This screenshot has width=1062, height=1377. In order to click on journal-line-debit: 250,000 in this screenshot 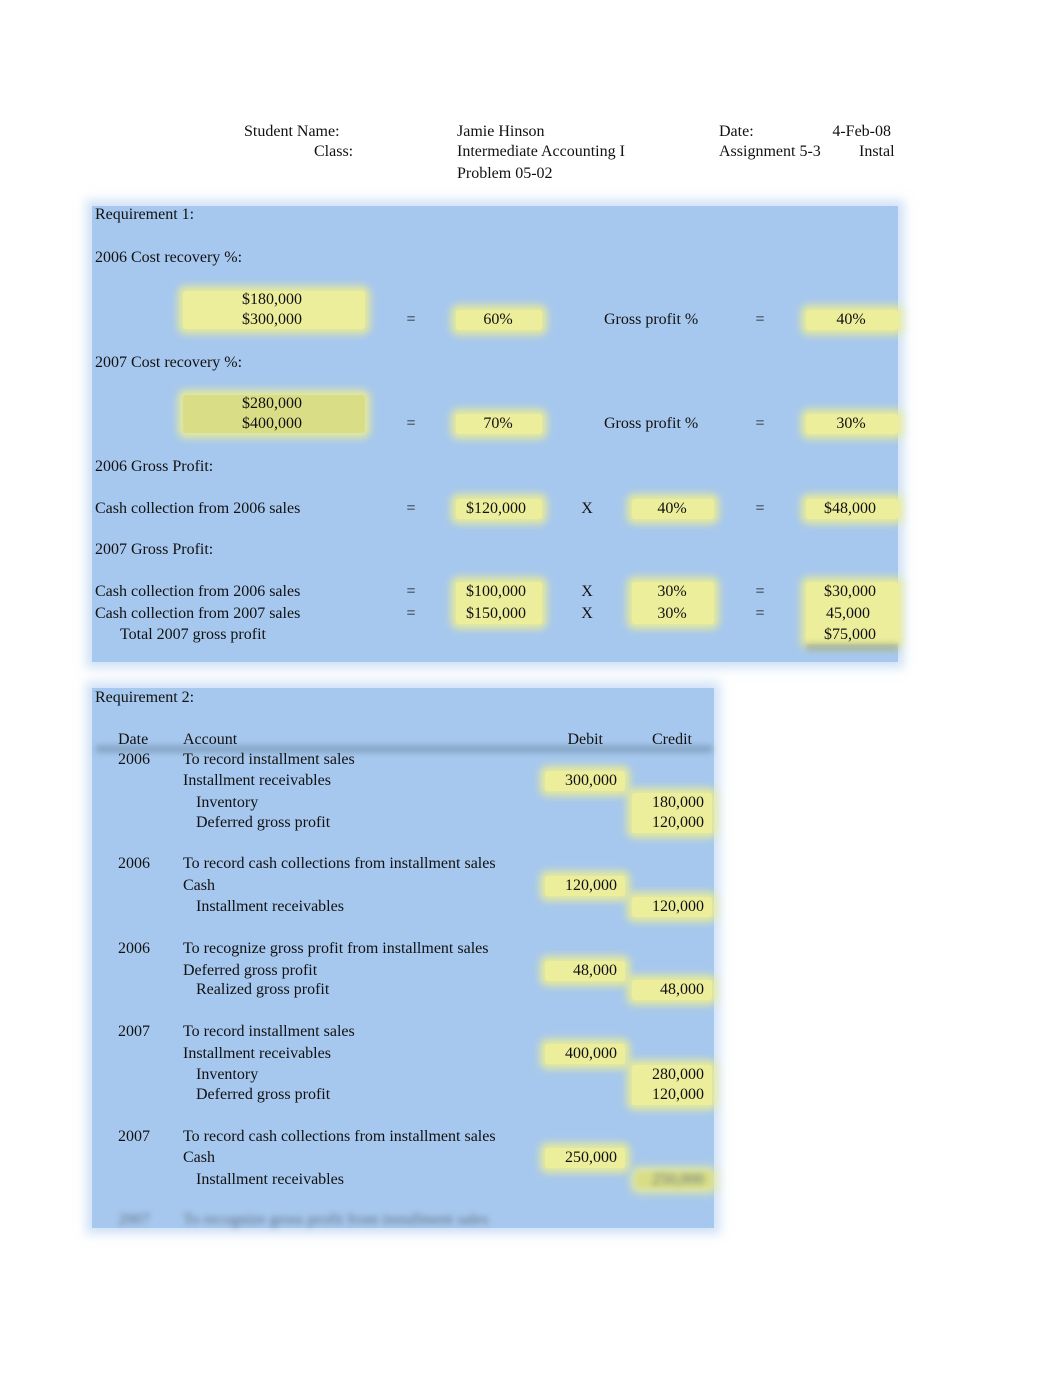, I will do `click(591, 1157)`.